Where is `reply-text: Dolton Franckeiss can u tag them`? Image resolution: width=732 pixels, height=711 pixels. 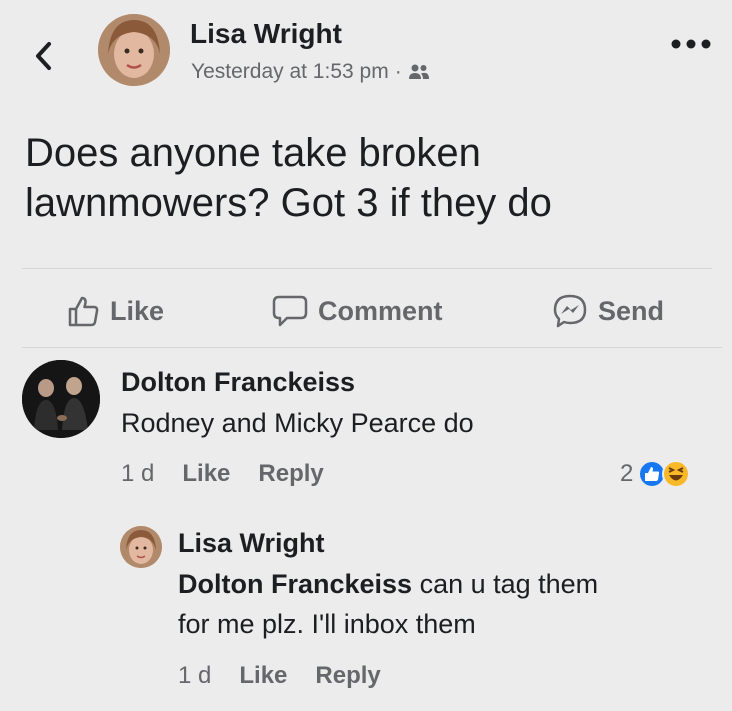
reply-text: Dolton Franckeiss can u tag them is located at coordinates (388, 584).